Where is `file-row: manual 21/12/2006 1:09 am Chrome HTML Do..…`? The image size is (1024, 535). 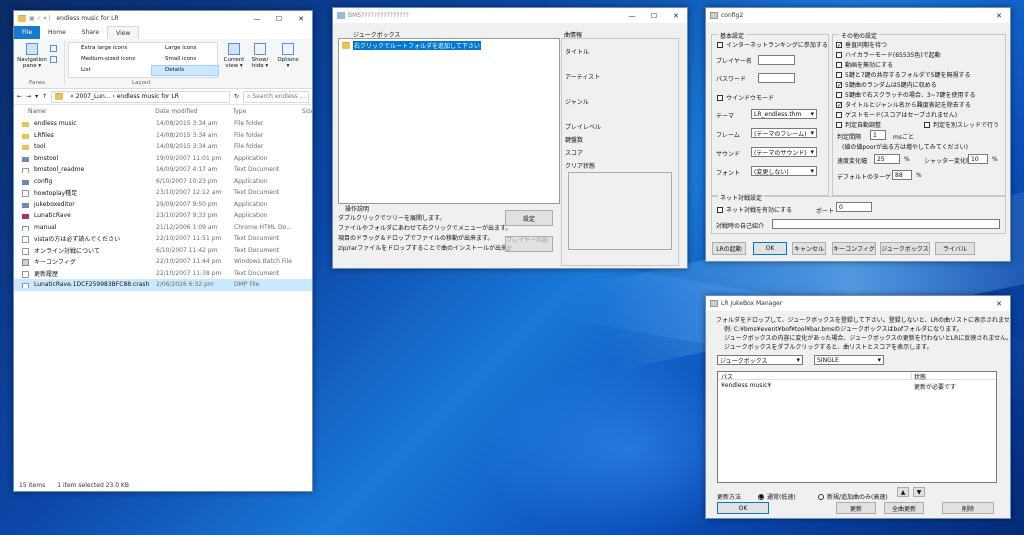 file-row: manual 21/12/2006 1:09 am Chrome HTML Do..… is located at coordinates (163, 228).